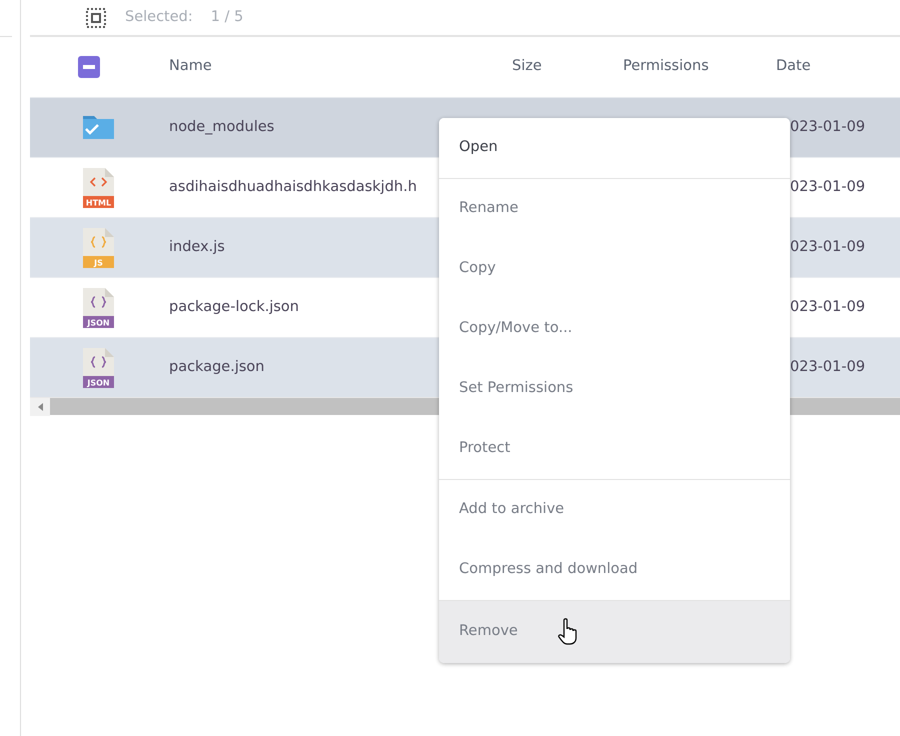  Describe the element at coordinates (159, 17) in the screenshot. I see `selection-label: Selected:` at that location.